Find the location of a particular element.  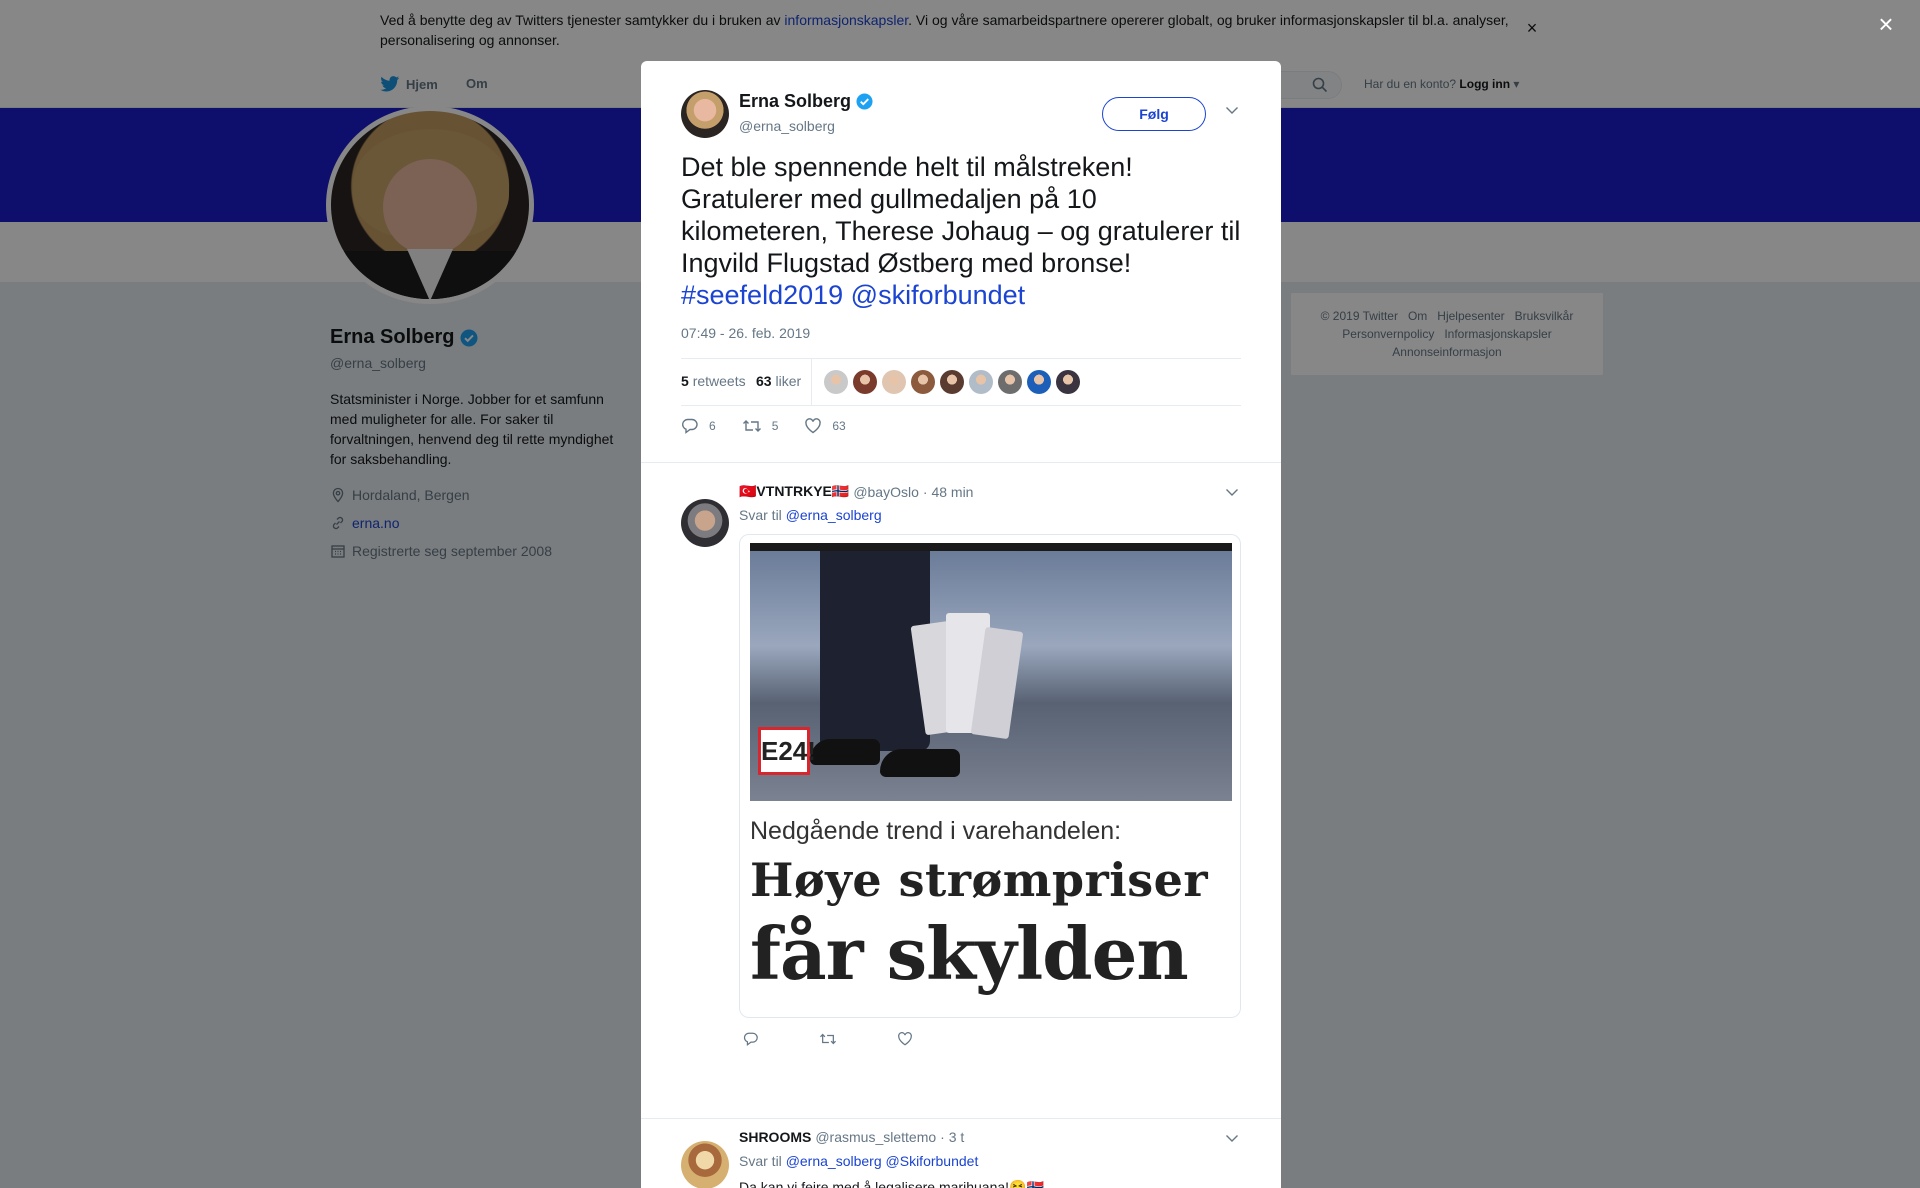

reply-to-line: Svar til @erna_solberg is located at coordinates (810, 515).